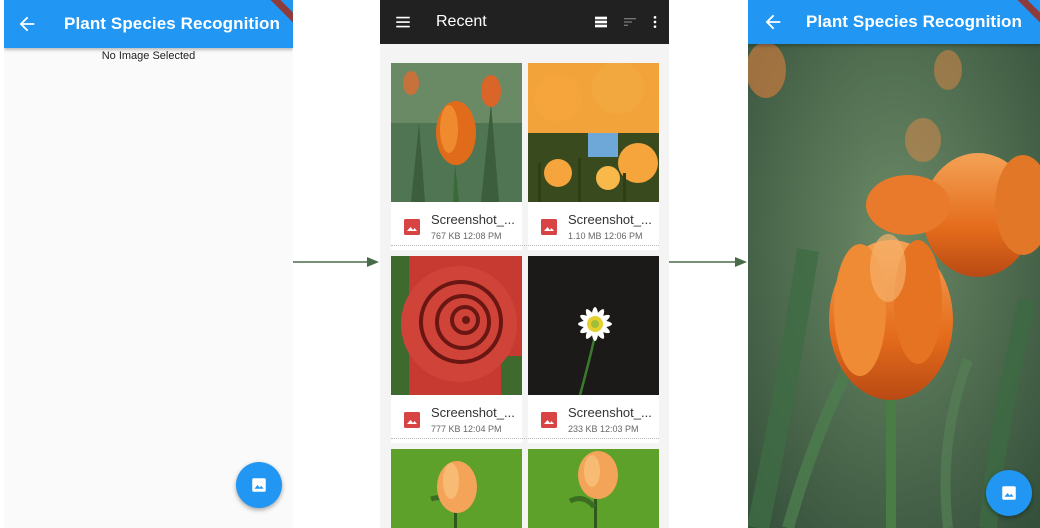  I want to click on more-vert-icon, so click(655, 22).